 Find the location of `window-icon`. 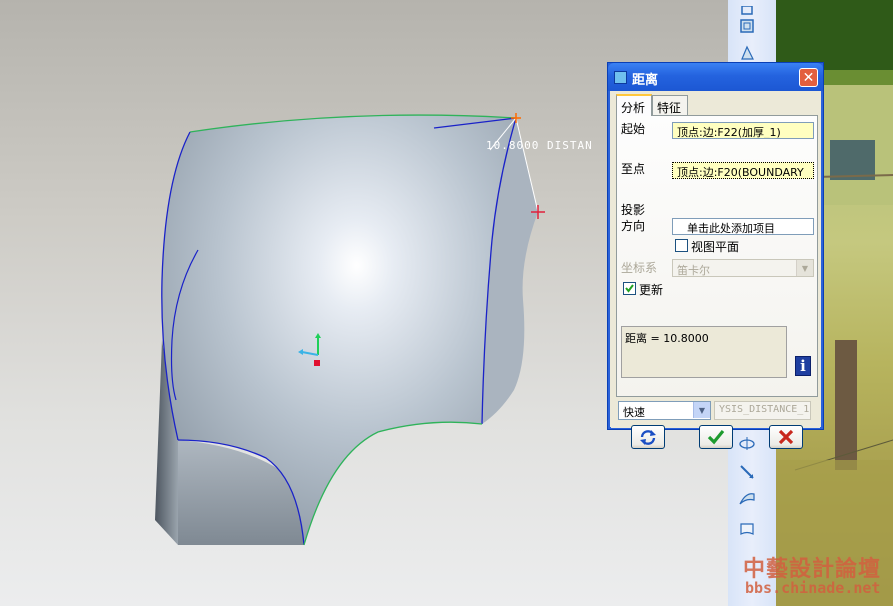

window-icon is located at coordinates (620, 77).